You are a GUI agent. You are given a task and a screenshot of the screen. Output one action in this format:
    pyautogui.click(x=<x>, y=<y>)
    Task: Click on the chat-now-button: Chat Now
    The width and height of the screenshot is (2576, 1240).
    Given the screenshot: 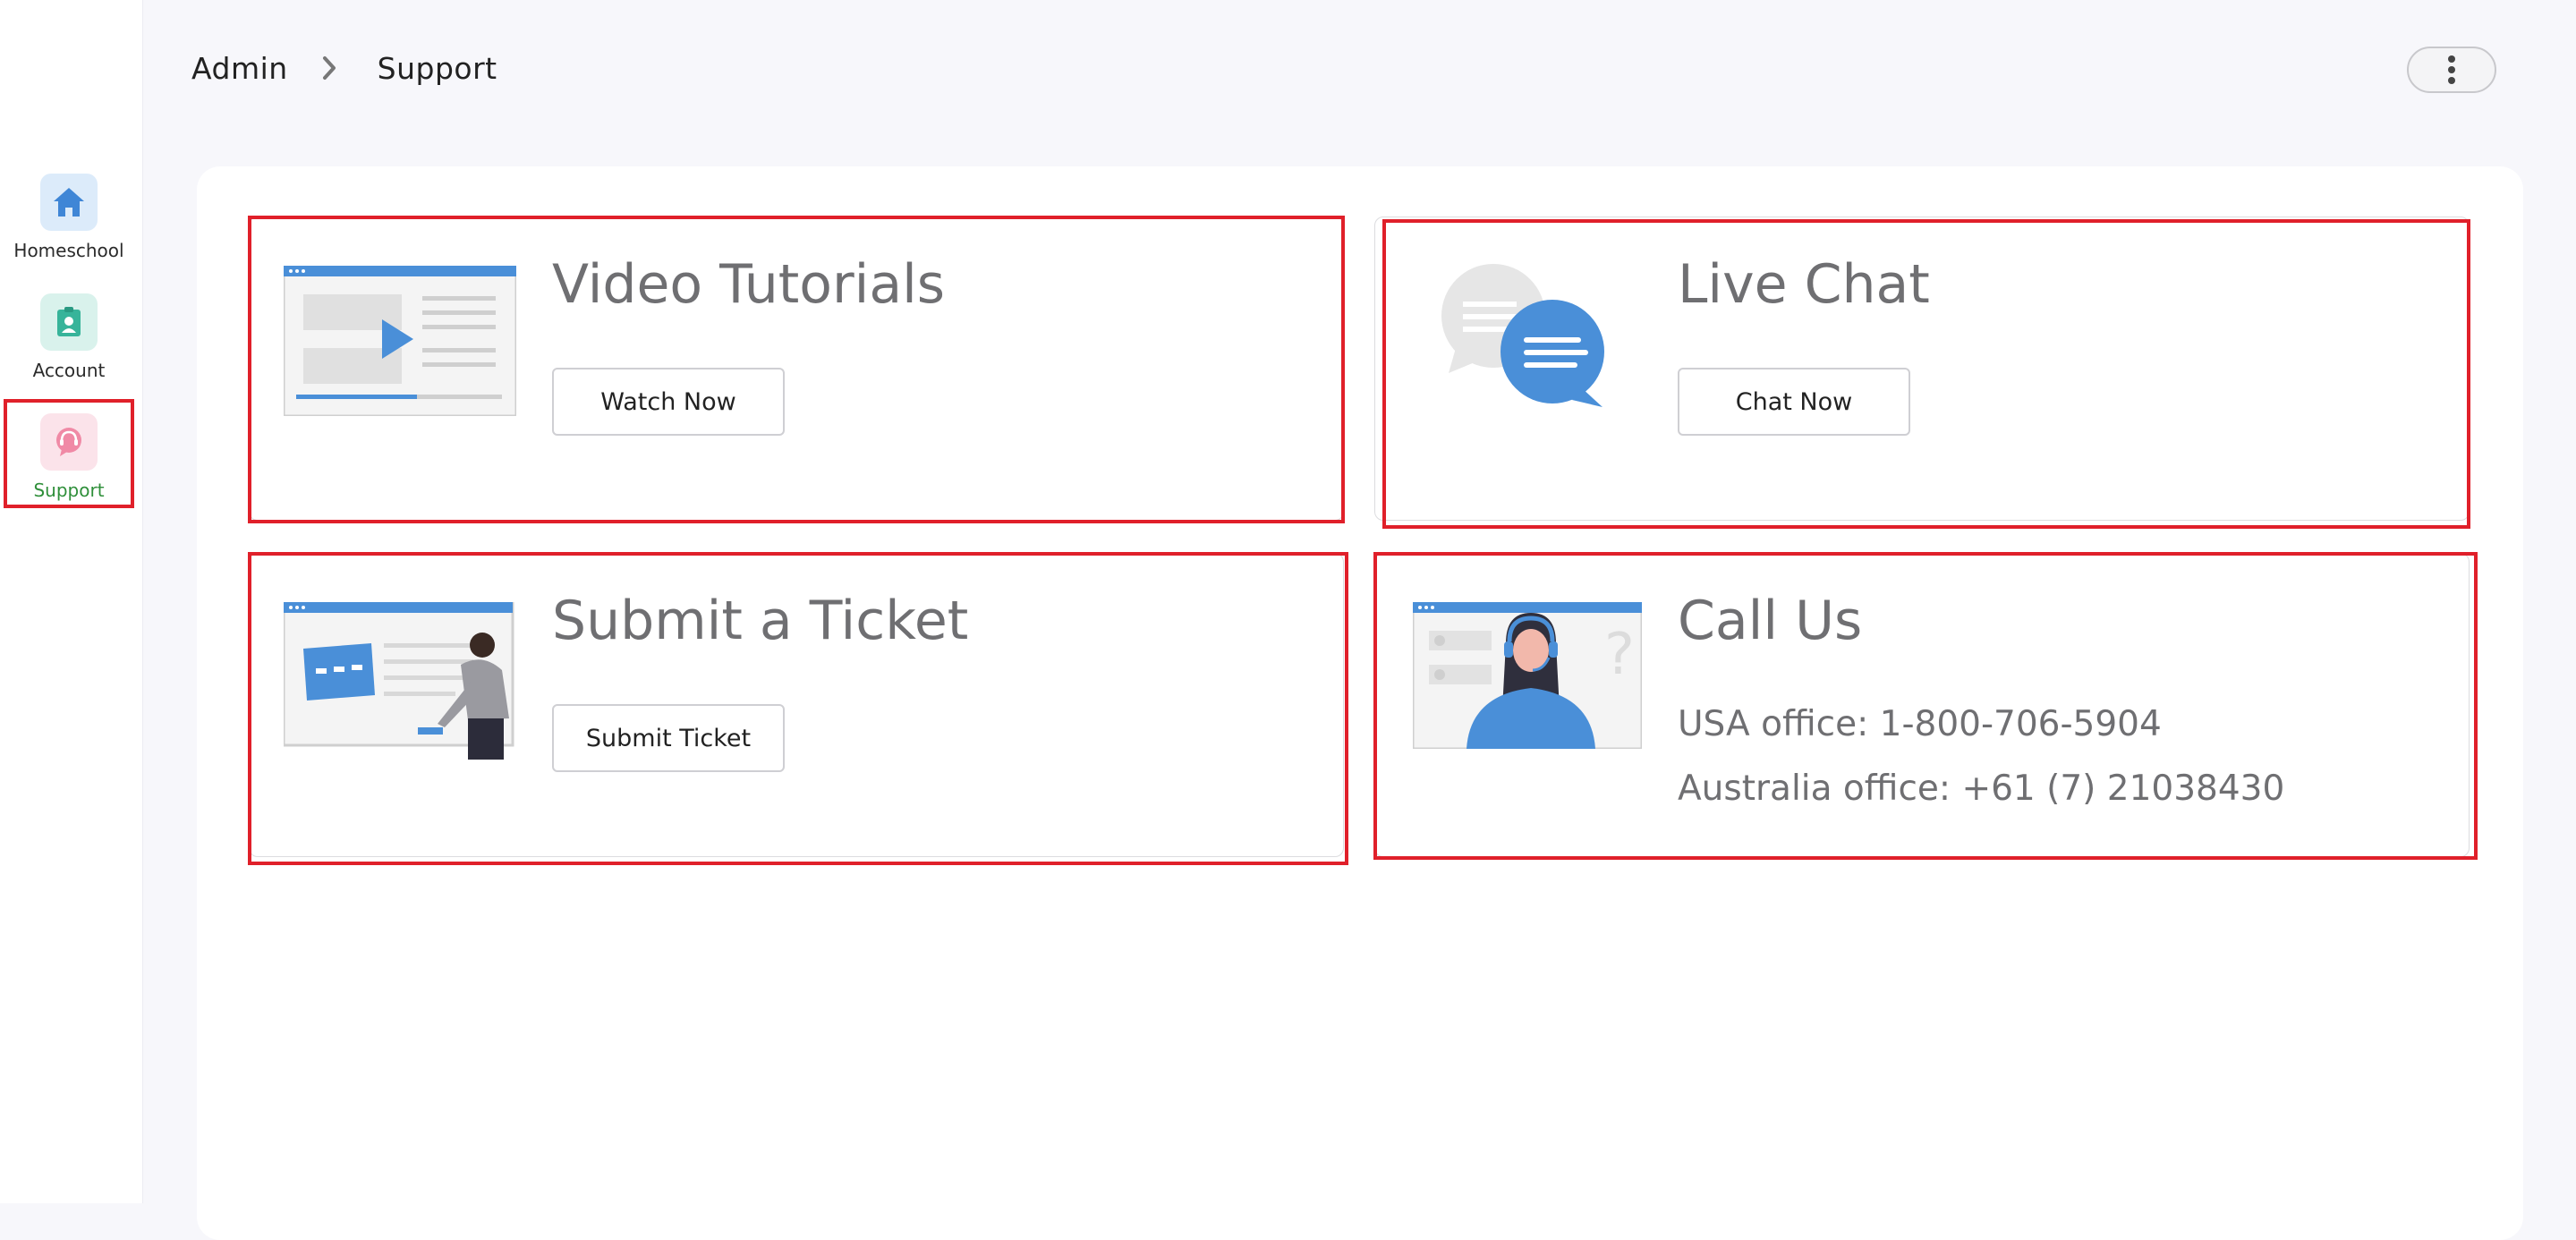 What is the action you would take?
    pyautogui.click(x=1794, y=402)
    